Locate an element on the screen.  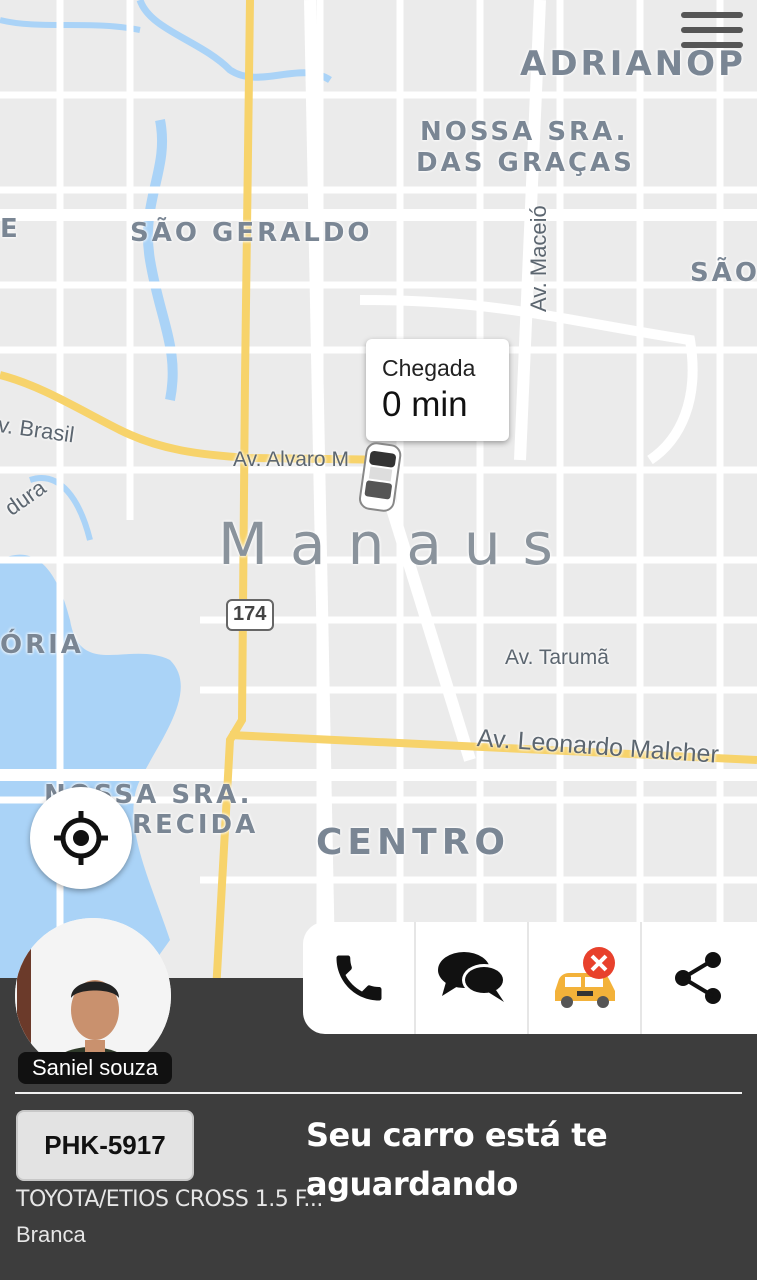
district-label-sao-geraldo: SÃO GERALDO is located at coordinates (251, 233).